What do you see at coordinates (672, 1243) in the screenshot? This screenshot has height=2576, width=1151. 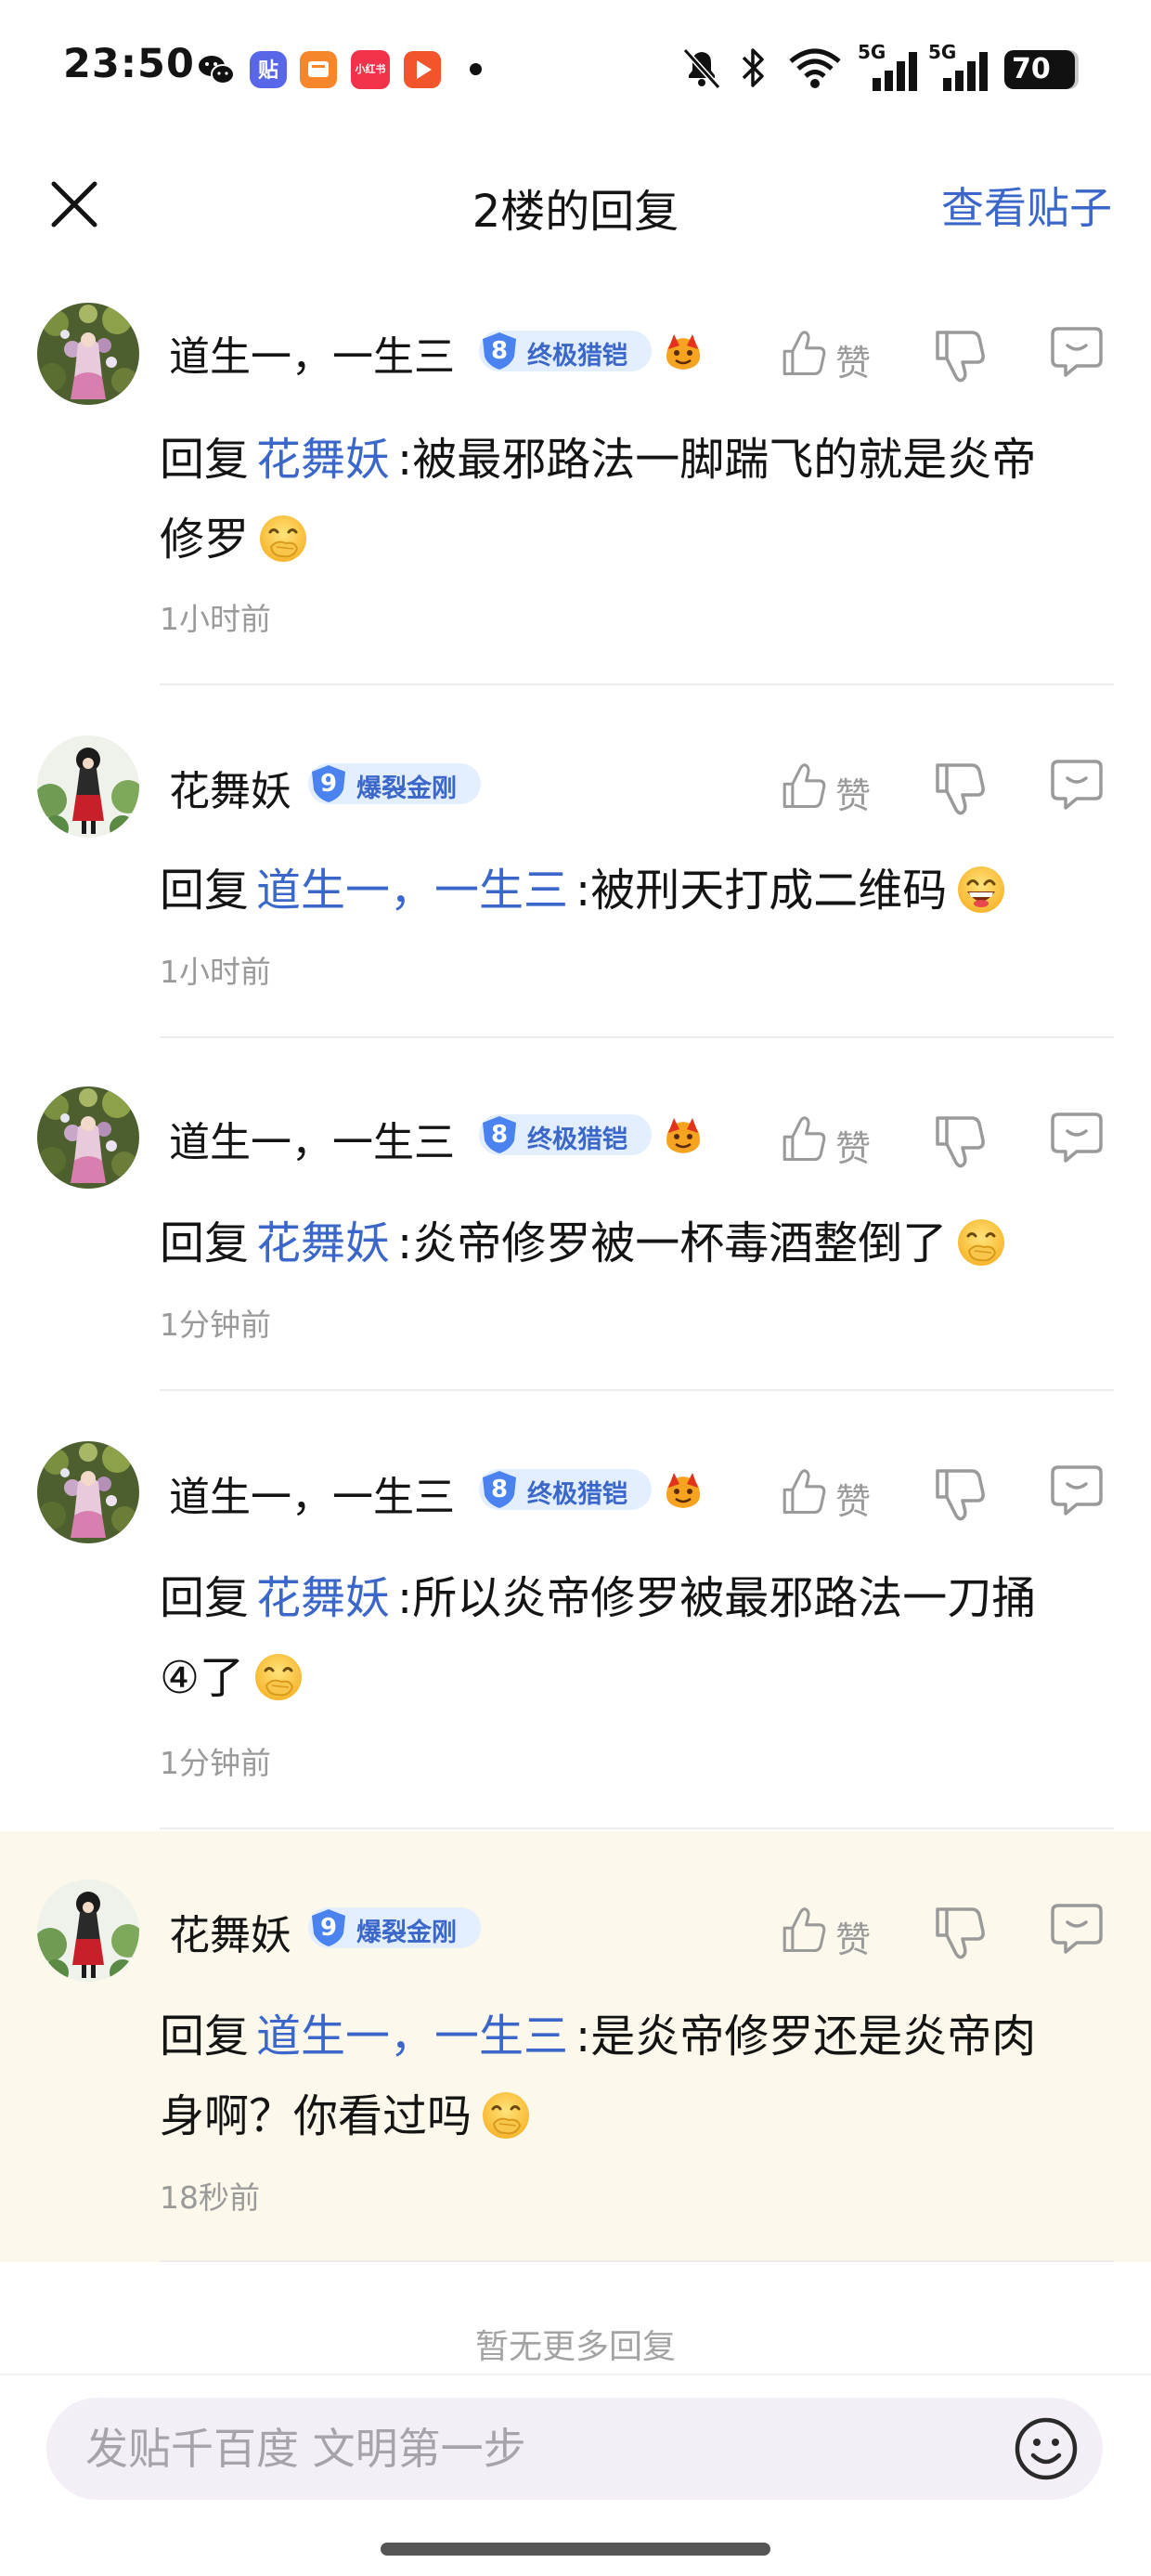 I see `reply-text: :炎帝修罗被一杯毒酒整倒了` at bounding box center [672, 1243].